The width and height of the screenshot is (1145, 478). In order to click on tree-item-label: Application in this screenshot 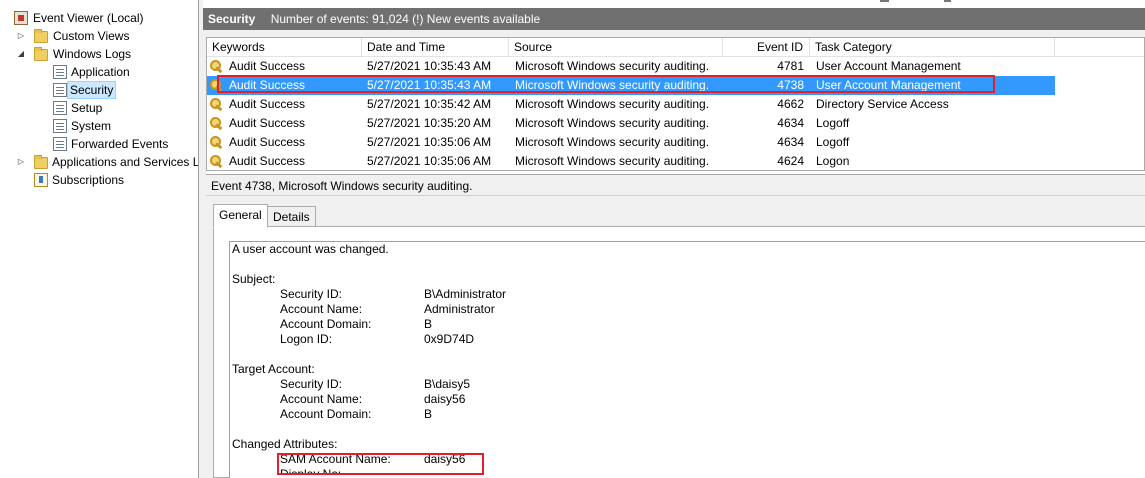, I will do `click(100, 72)`.